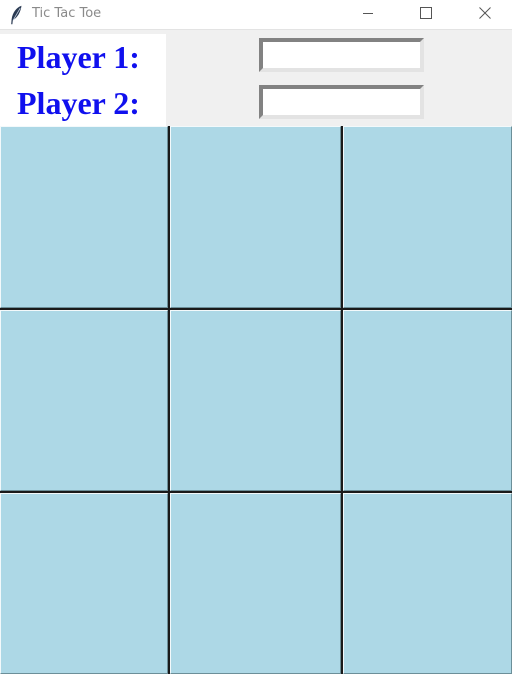 The width and height of the screenshot is (512, 674). What do you see at coordinates (83, 80) in the screenshot?
I see `player-label-column: Player 1: Player 2:` at bounding box center [83, 80].